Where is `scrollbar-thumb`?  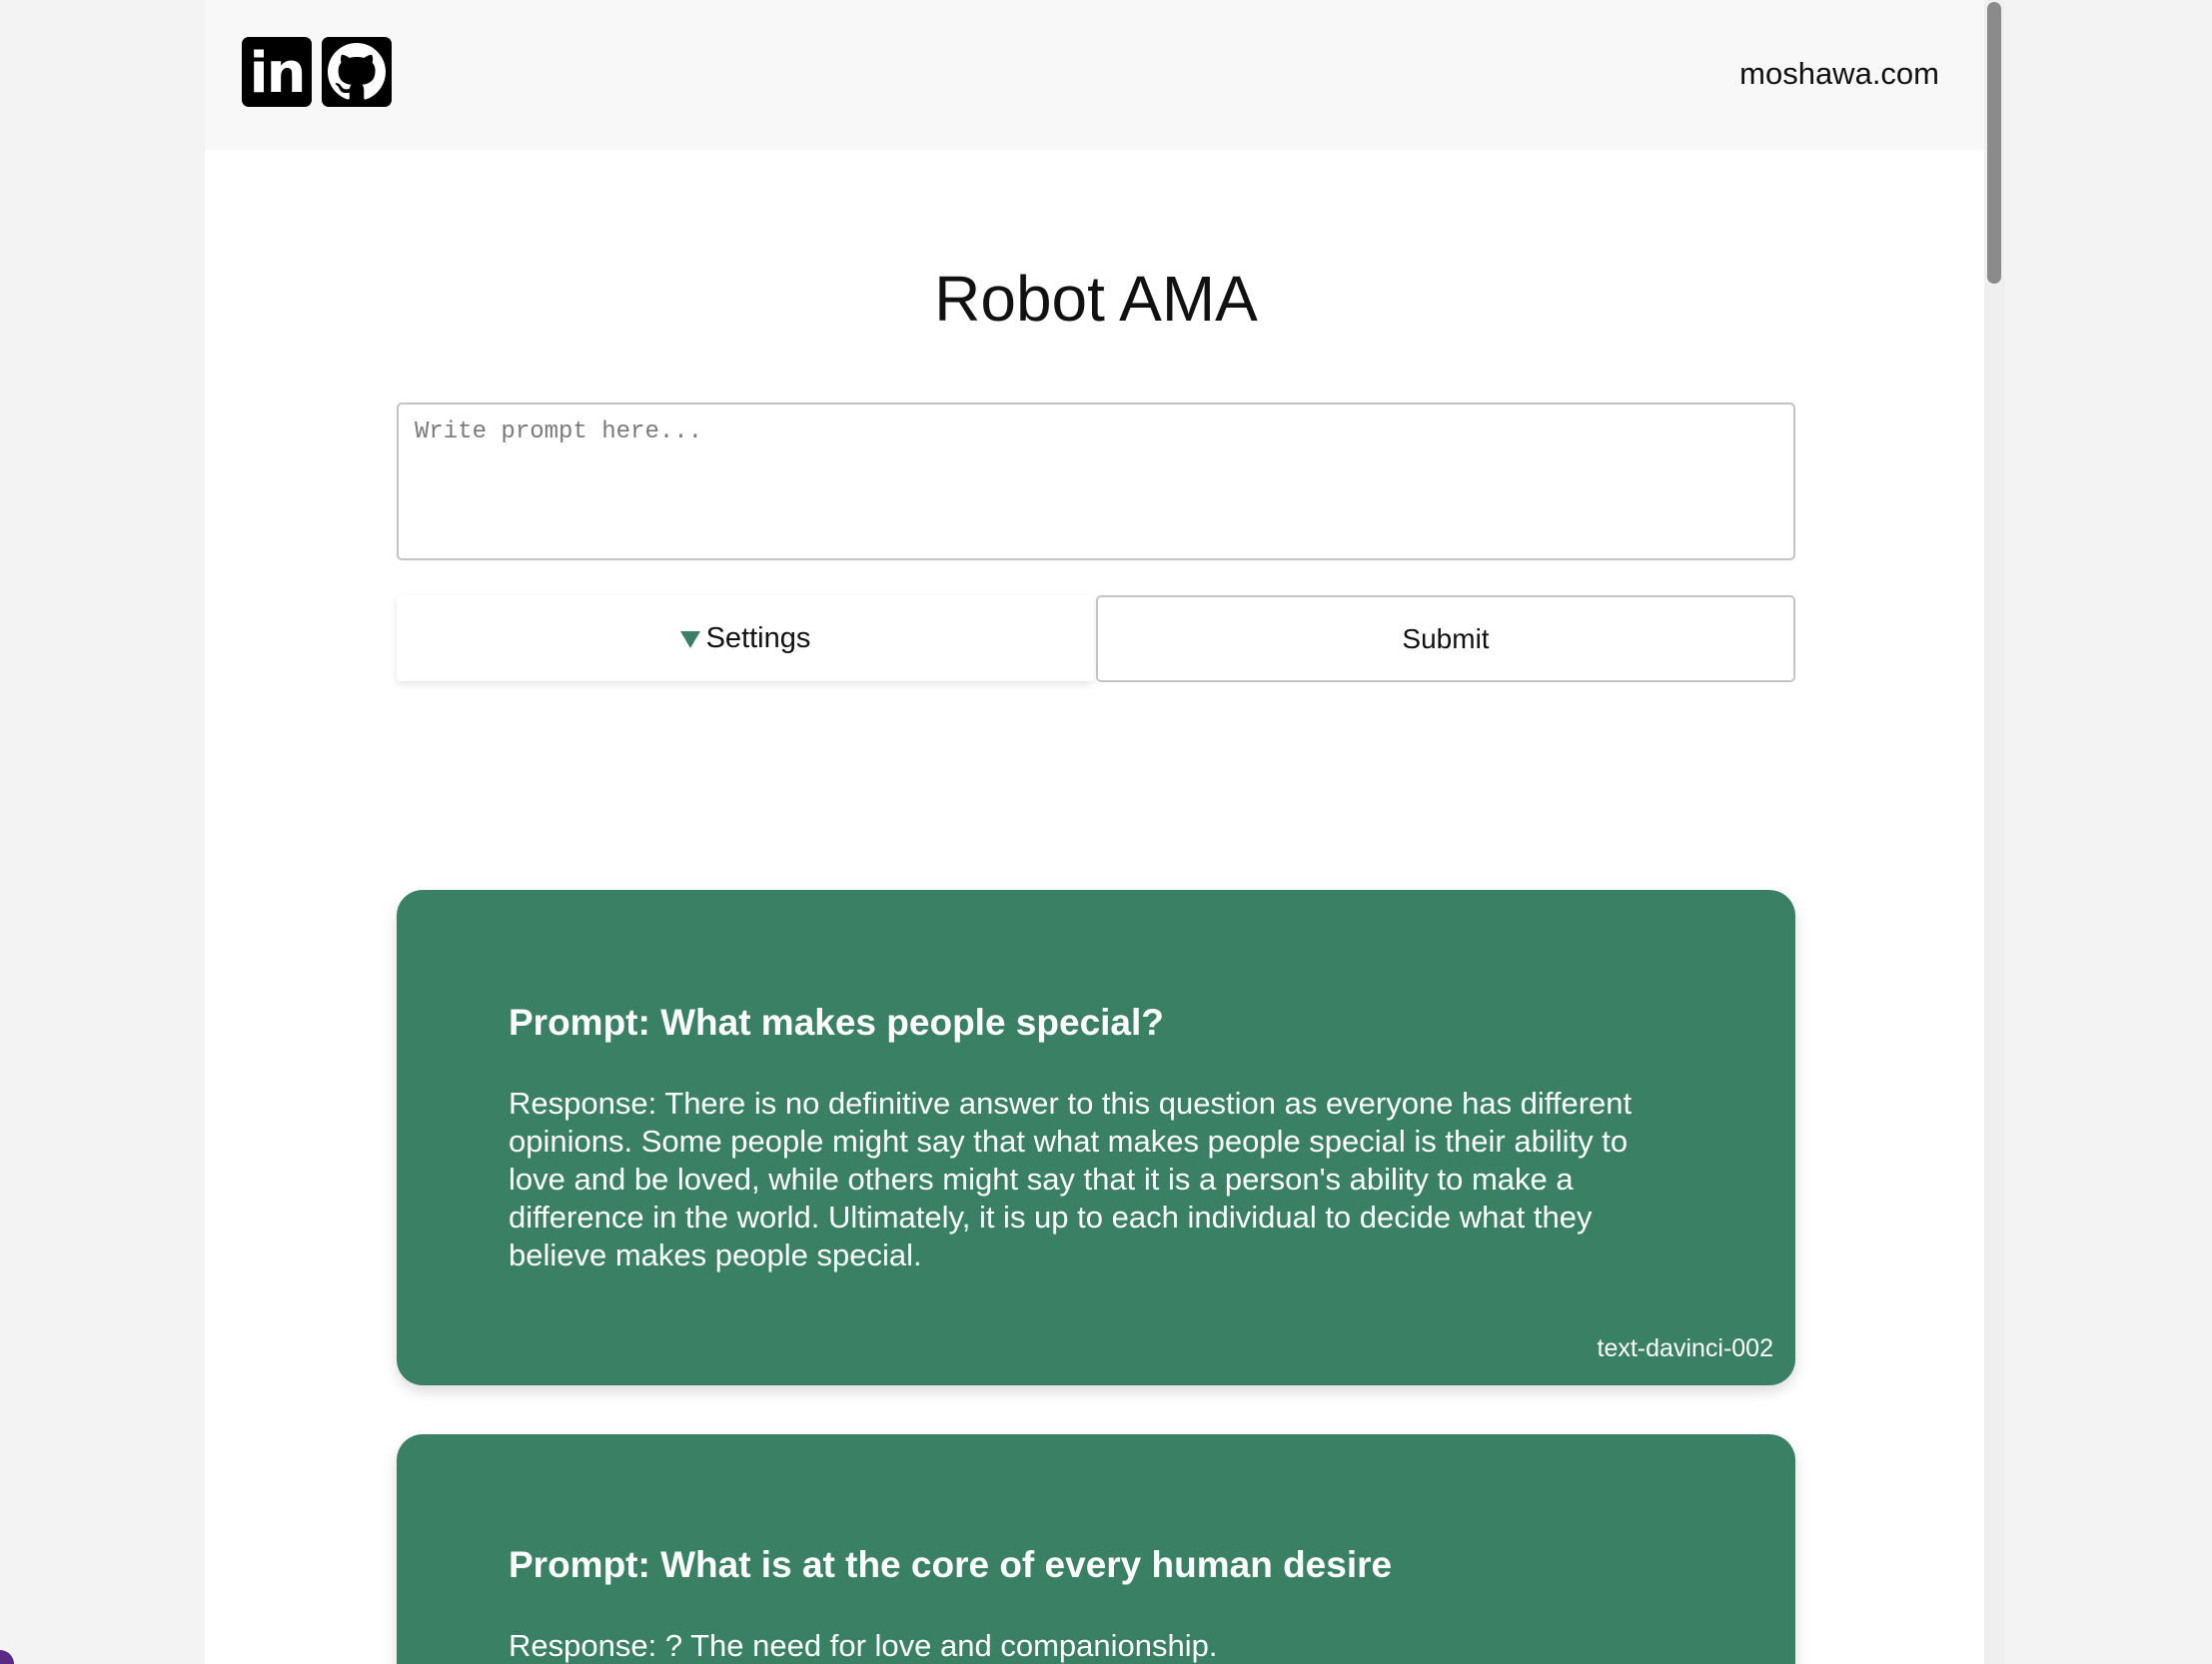 scrollbar-thumb is located at coordinates (1994, 143).